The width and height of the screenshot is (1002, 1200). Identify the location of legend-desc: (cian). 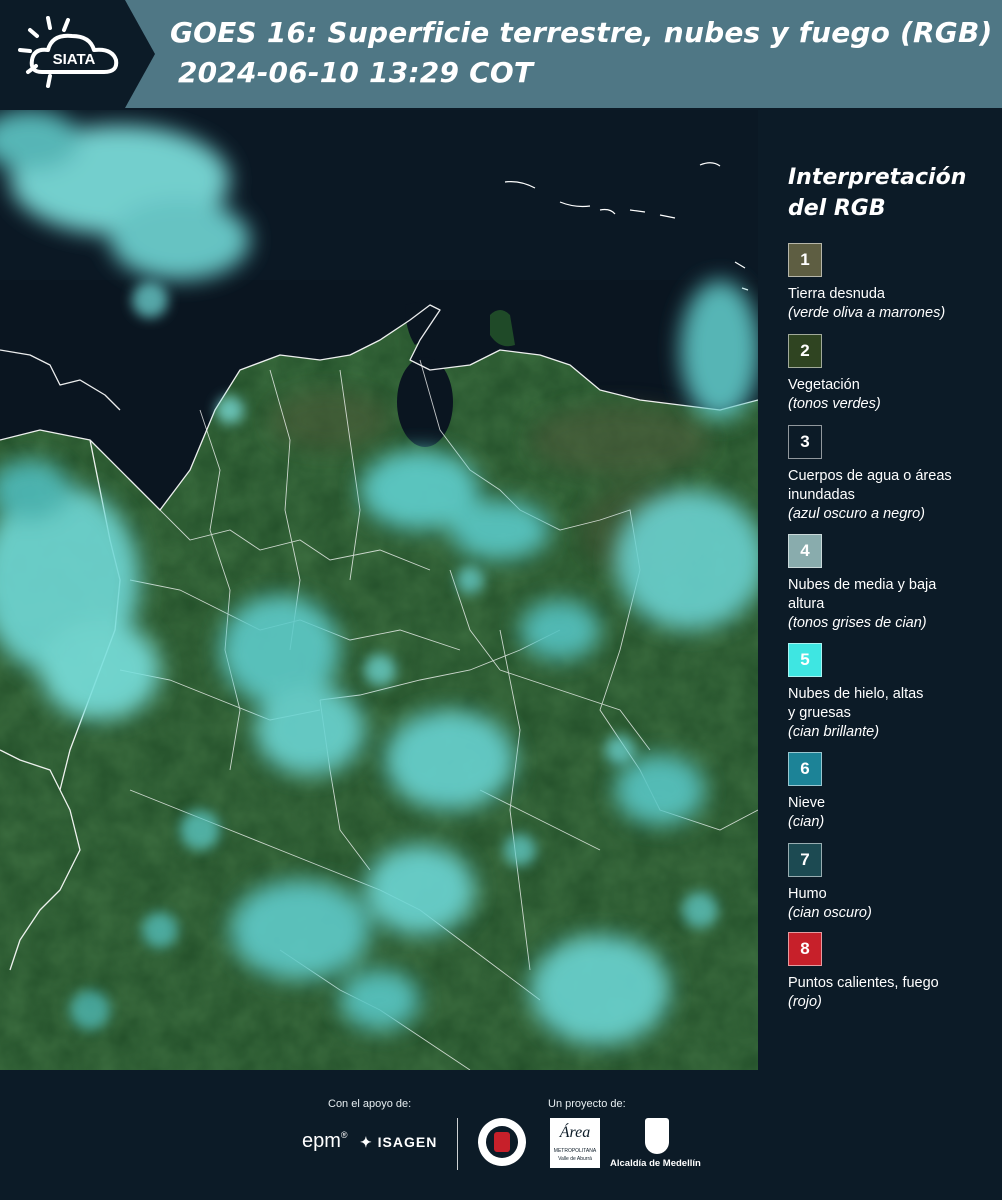
(806, 822).